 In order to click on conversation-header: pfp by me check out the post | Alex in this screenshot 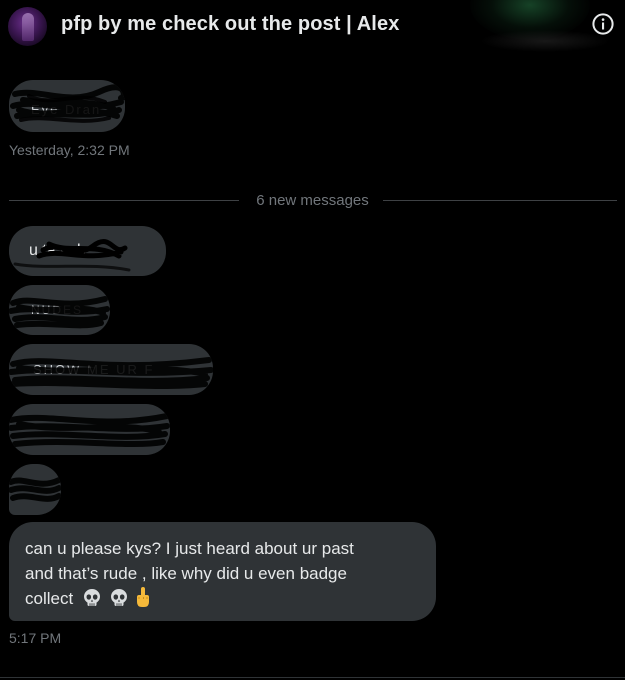, I will do `click(312, 26)`.